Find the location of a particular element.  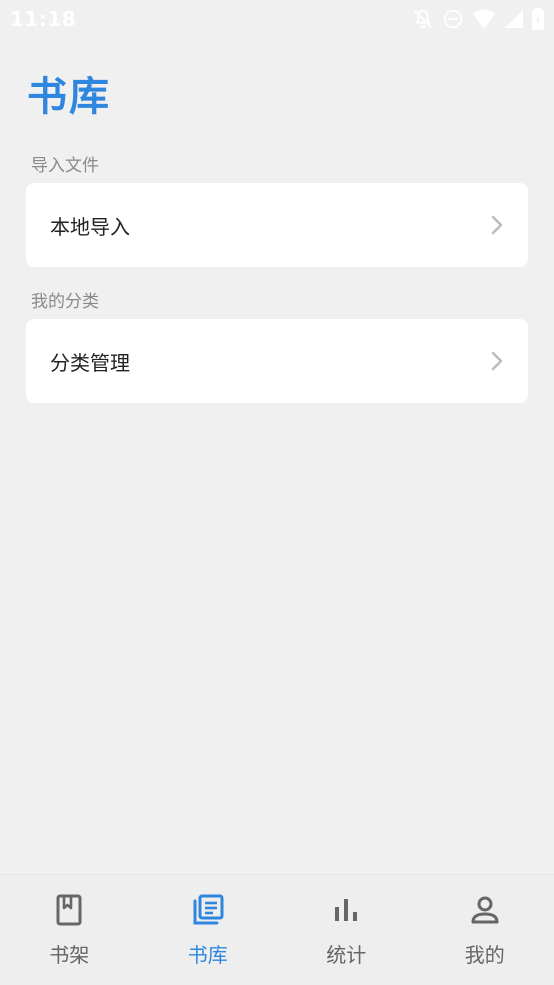

wifi-icon is located at coordinates (484, 19).